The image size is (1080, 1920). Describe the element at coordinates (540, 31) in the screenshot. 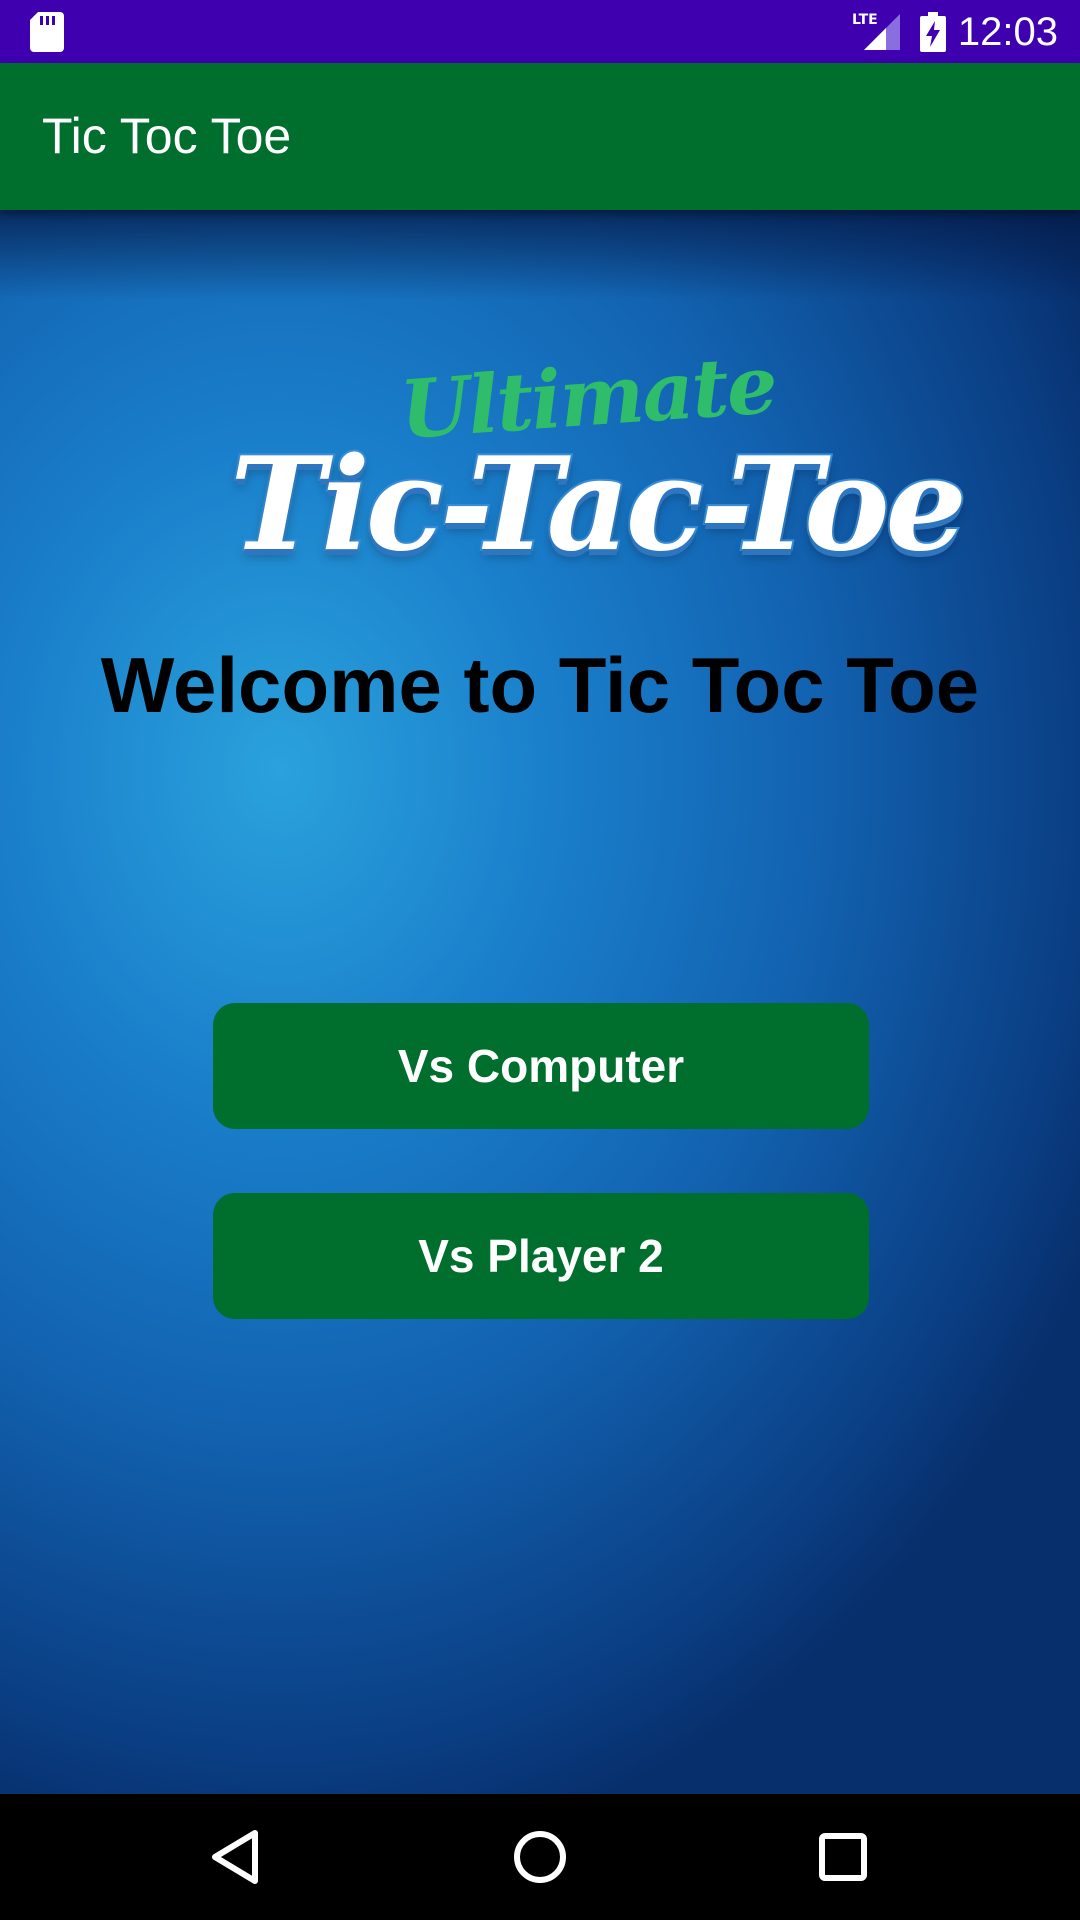

I see `status-bar: LTE 12:03` at that location.